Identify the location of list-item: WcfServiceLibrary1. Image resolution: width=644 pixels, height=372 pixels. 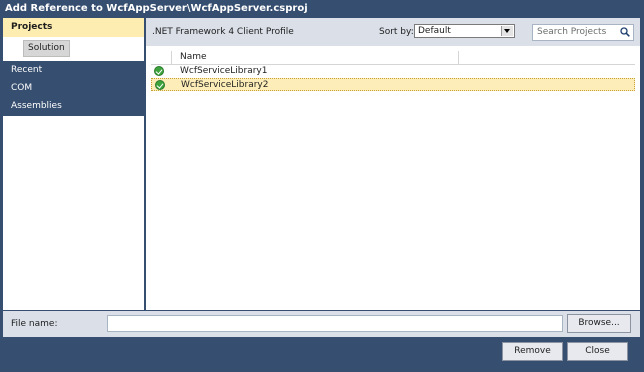
(393, 71).